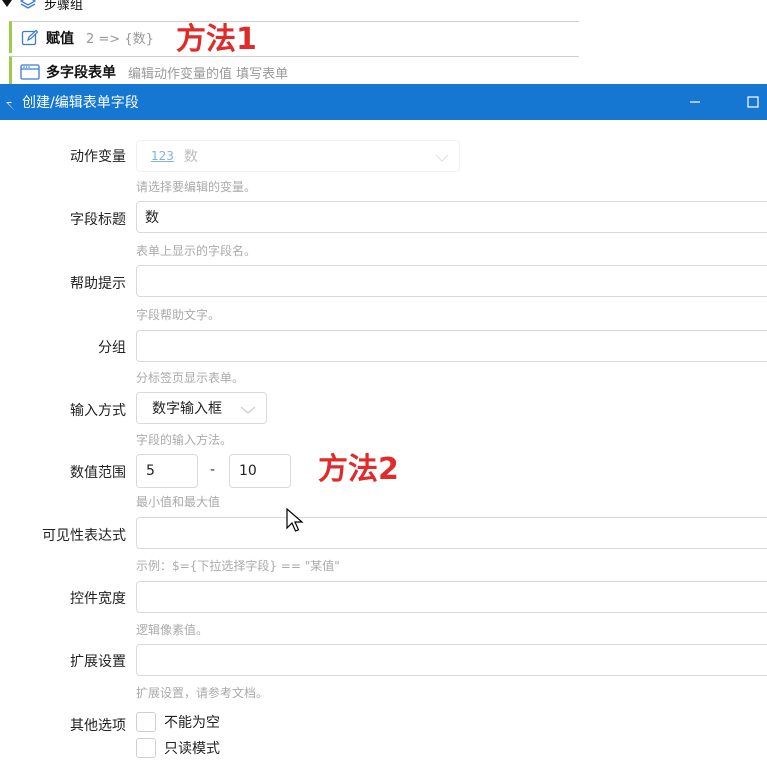  What do you see at coordinates (358, 469) in the screenshot?
I see `annotation-method2: 方法2` at bounding box center [358, 469].